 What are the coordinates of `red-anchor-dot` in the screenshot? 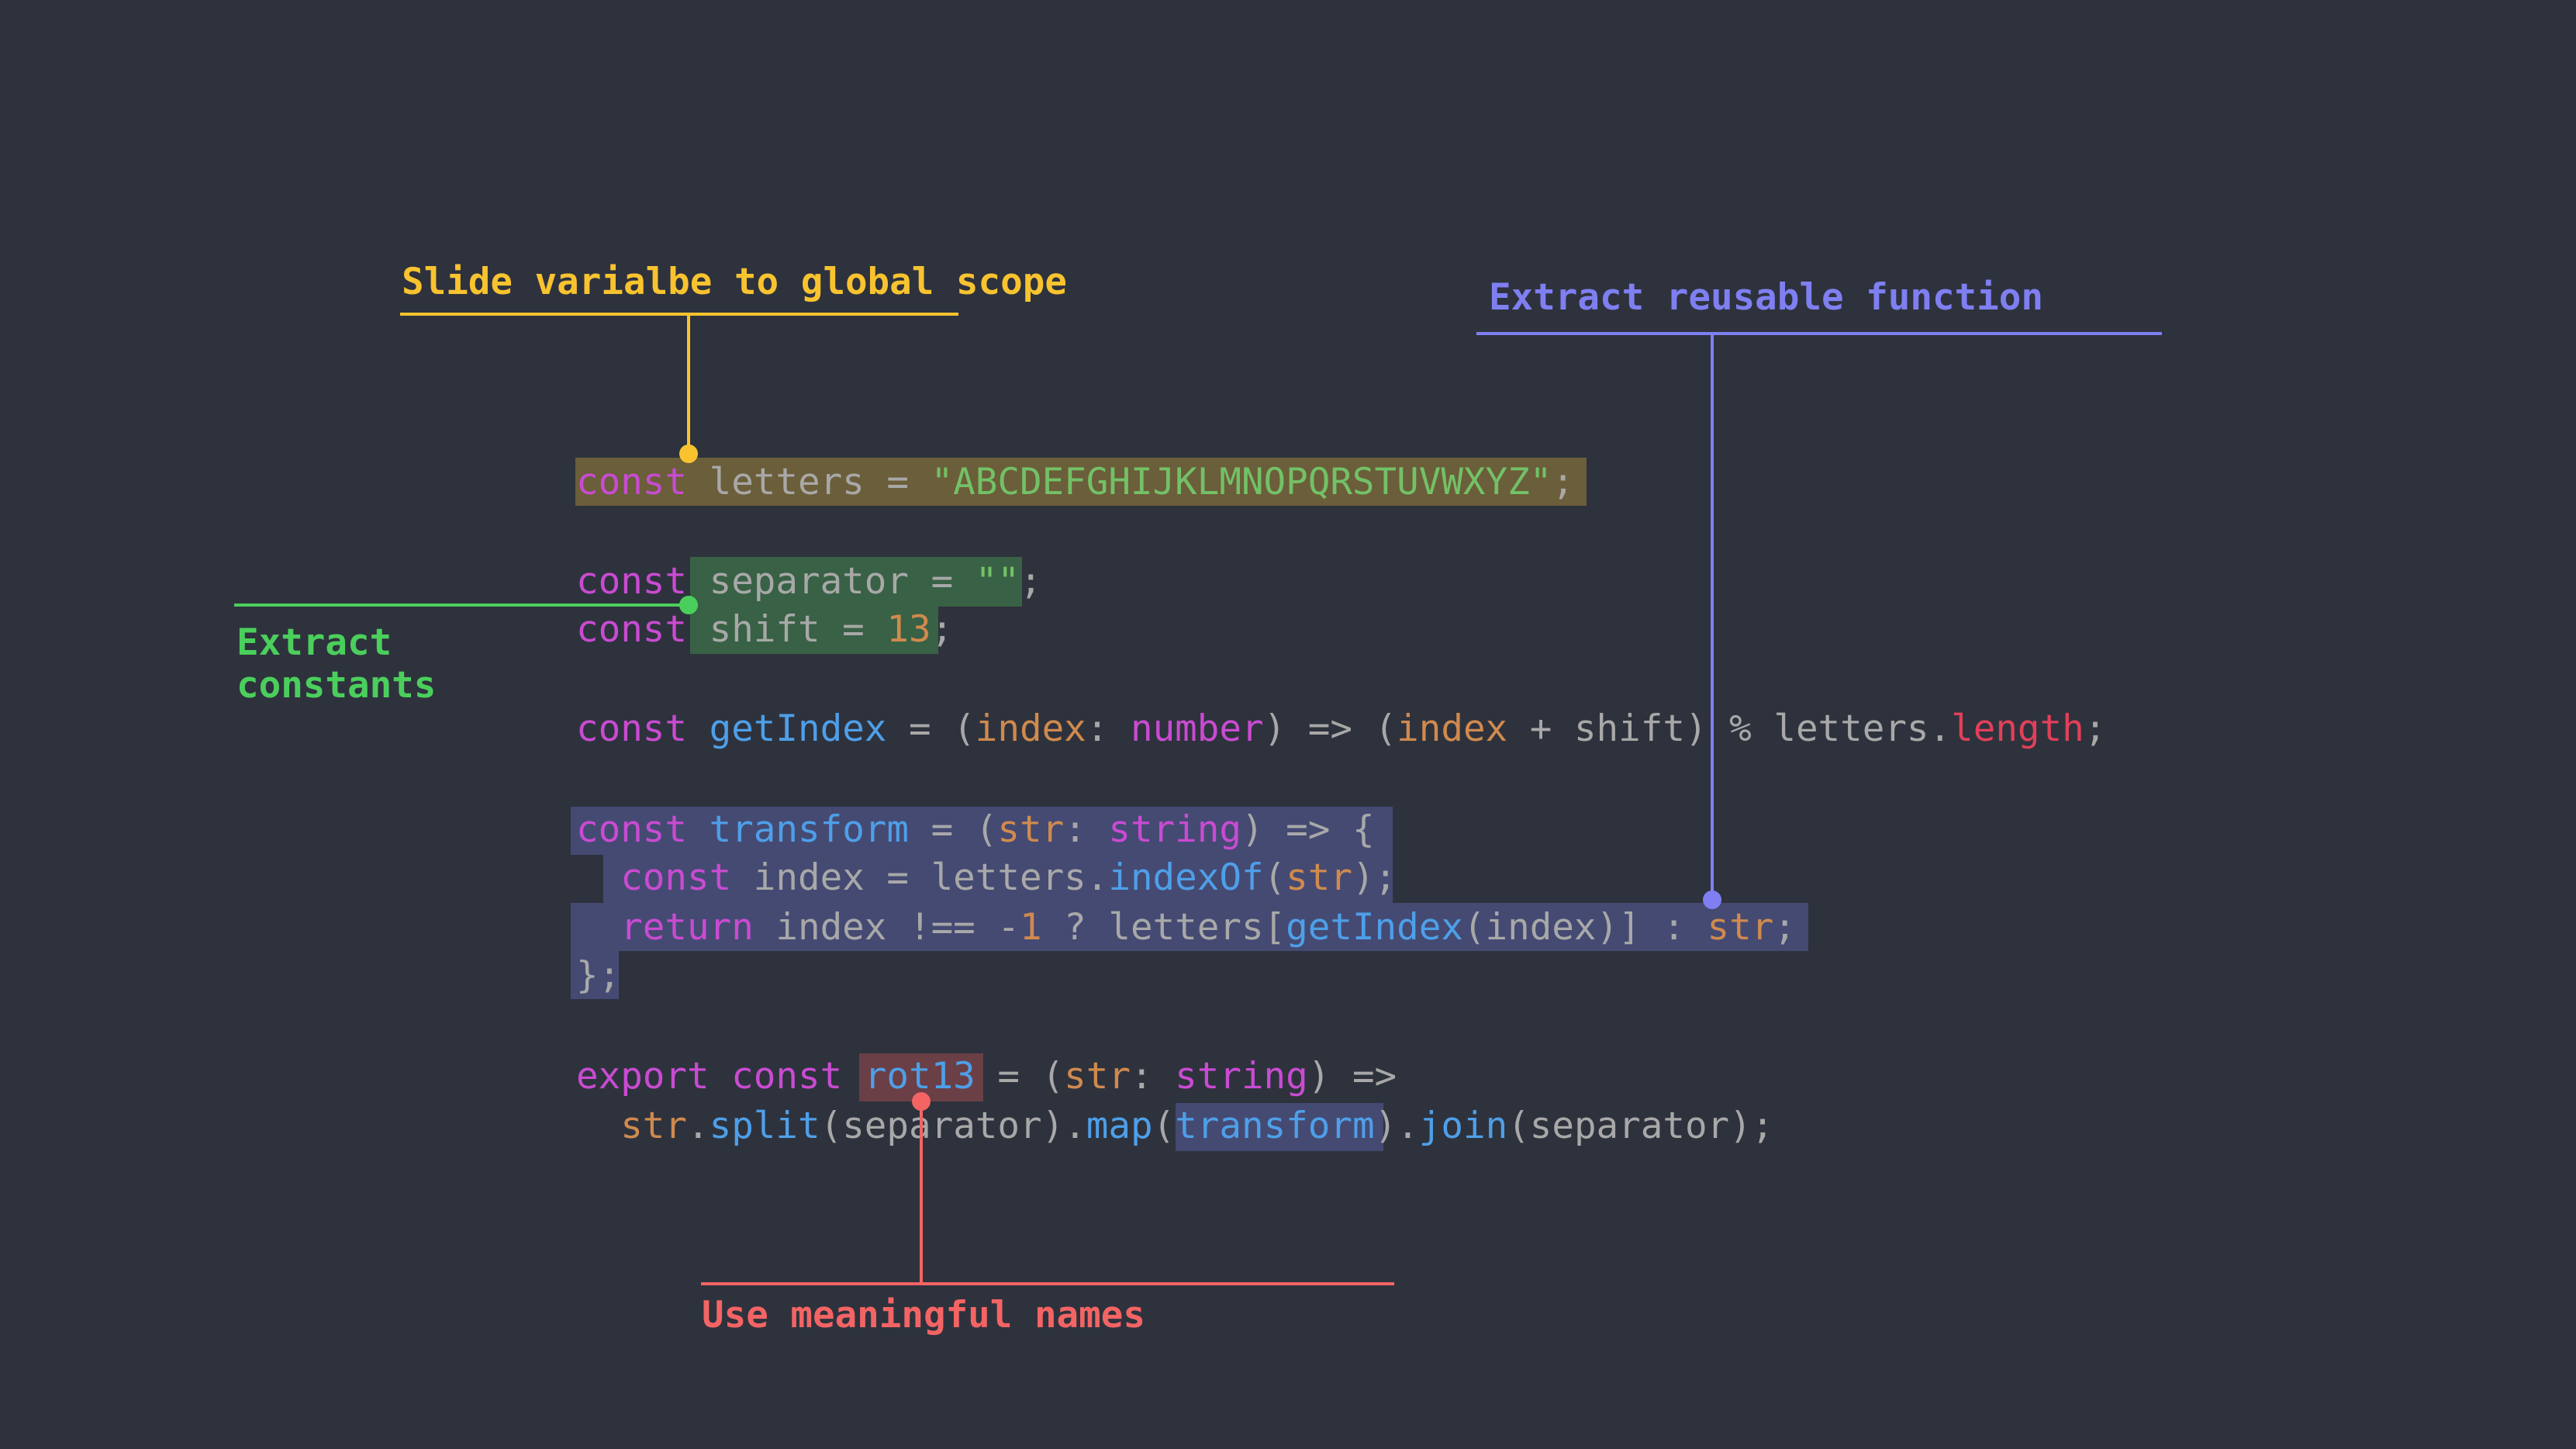 It's located at (922, 1101).